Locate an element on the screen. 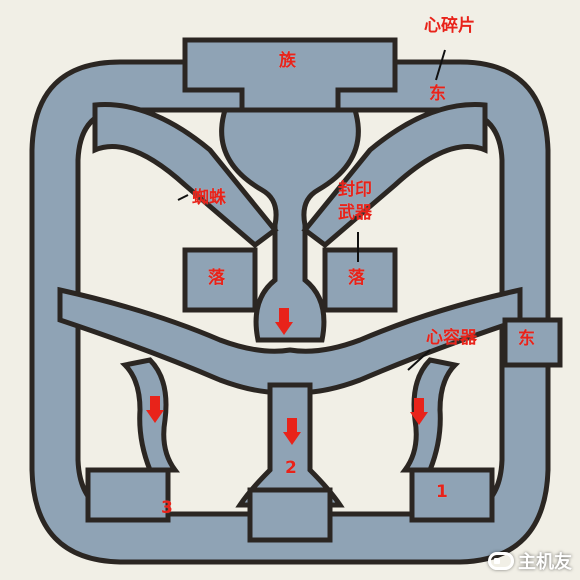  label-drop-right: 落 is located at coordinates (356, 278).